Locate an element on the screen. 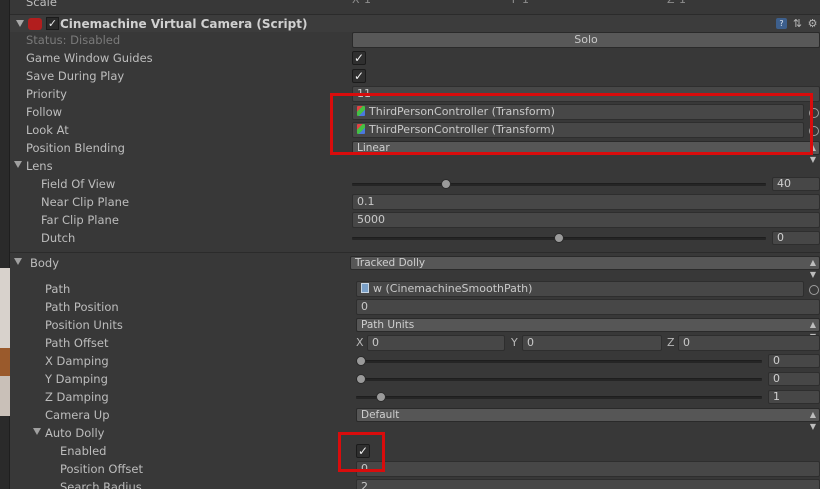 The width and height of the screenshot is (820, 489). field-of-view-row: Field Of View 40 is located at coordinates (415, 184).